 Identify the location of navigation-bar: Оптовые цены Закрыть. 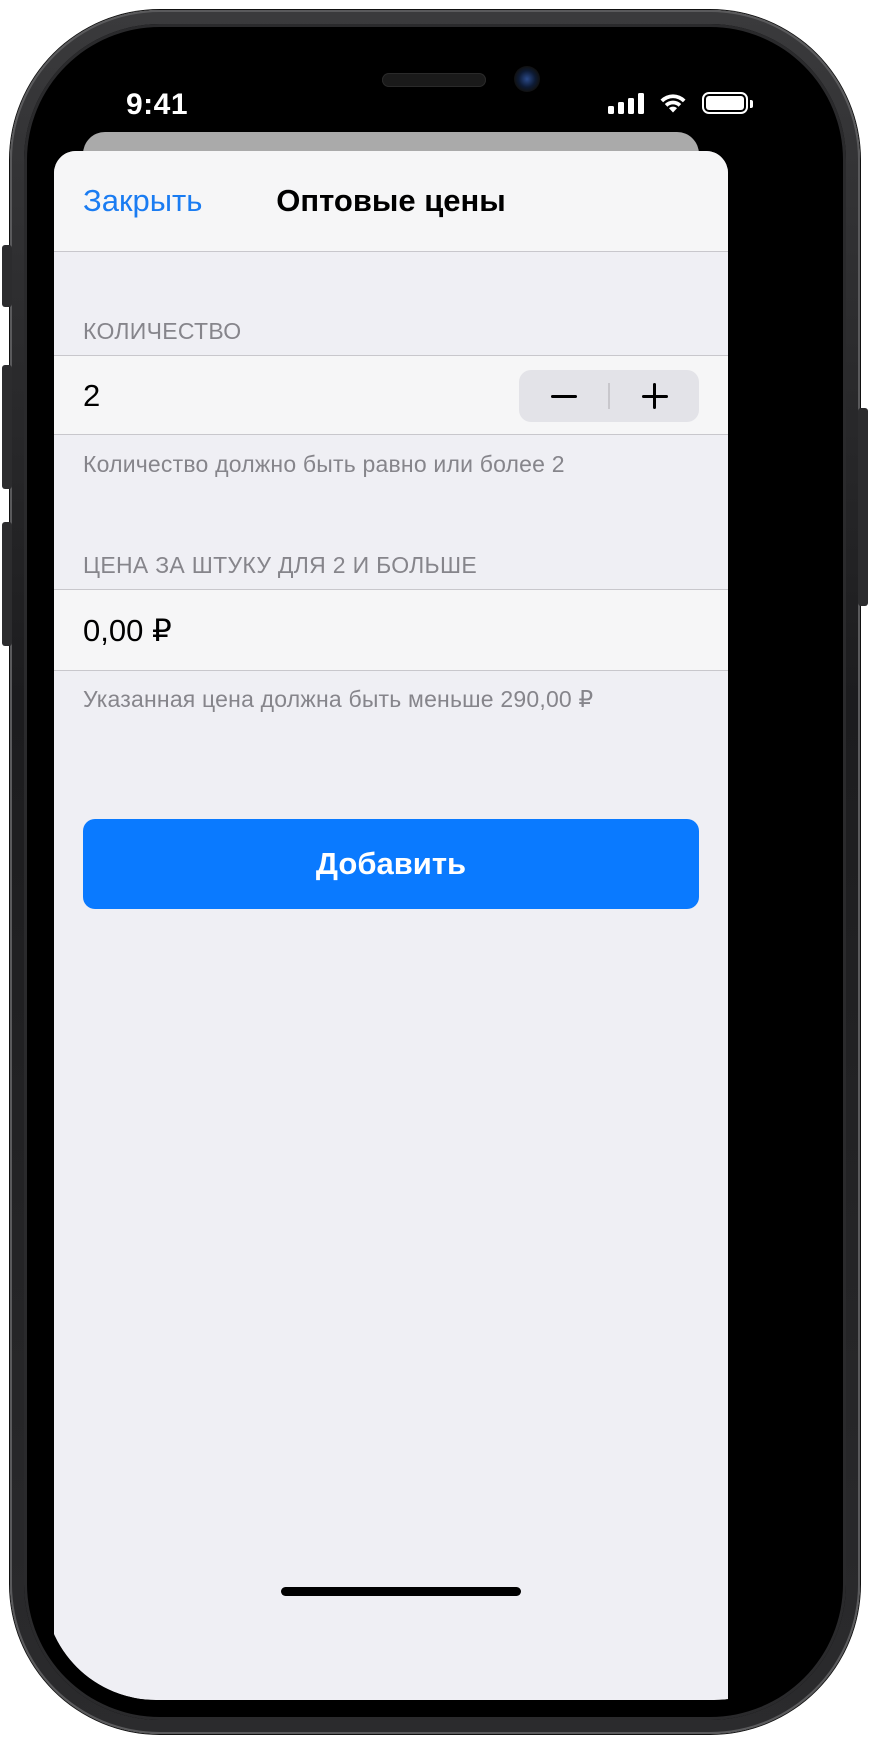
(391, 201).